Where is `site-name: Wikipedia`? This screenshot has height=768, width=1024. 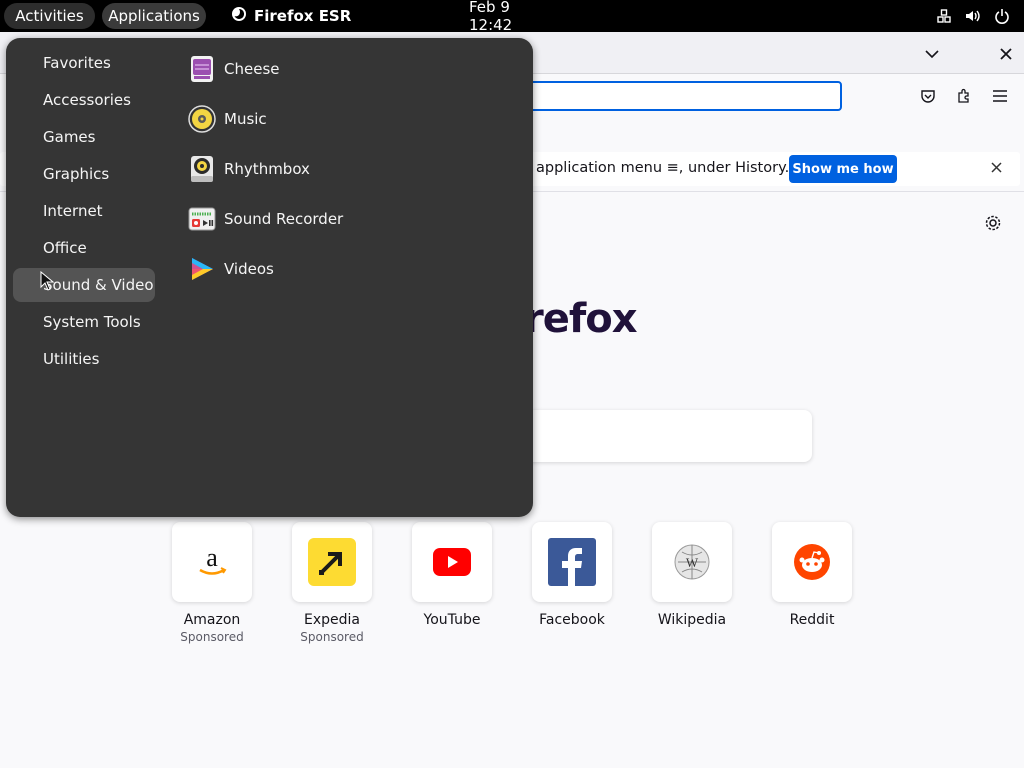
site-name: Wikipedia is located at coordinates (692, 620).